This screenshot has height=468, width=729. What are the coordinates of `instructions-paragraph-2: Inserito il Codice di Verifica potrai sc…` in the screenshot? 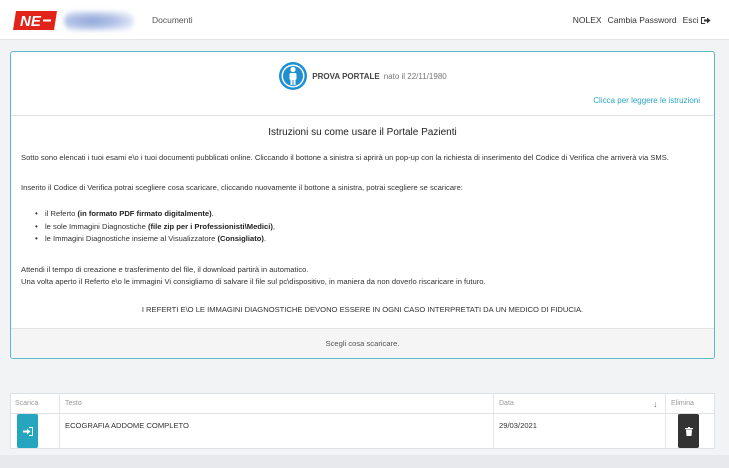 It's located at (242, 187).